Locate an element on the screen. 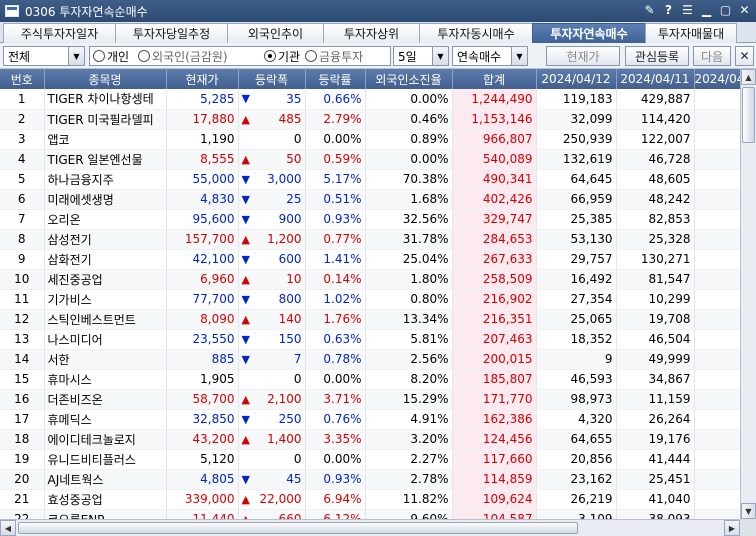 The height and width of the screenshot is (536, 756). watchlist-button: 관심등록 is located at coordinates (657, 56).